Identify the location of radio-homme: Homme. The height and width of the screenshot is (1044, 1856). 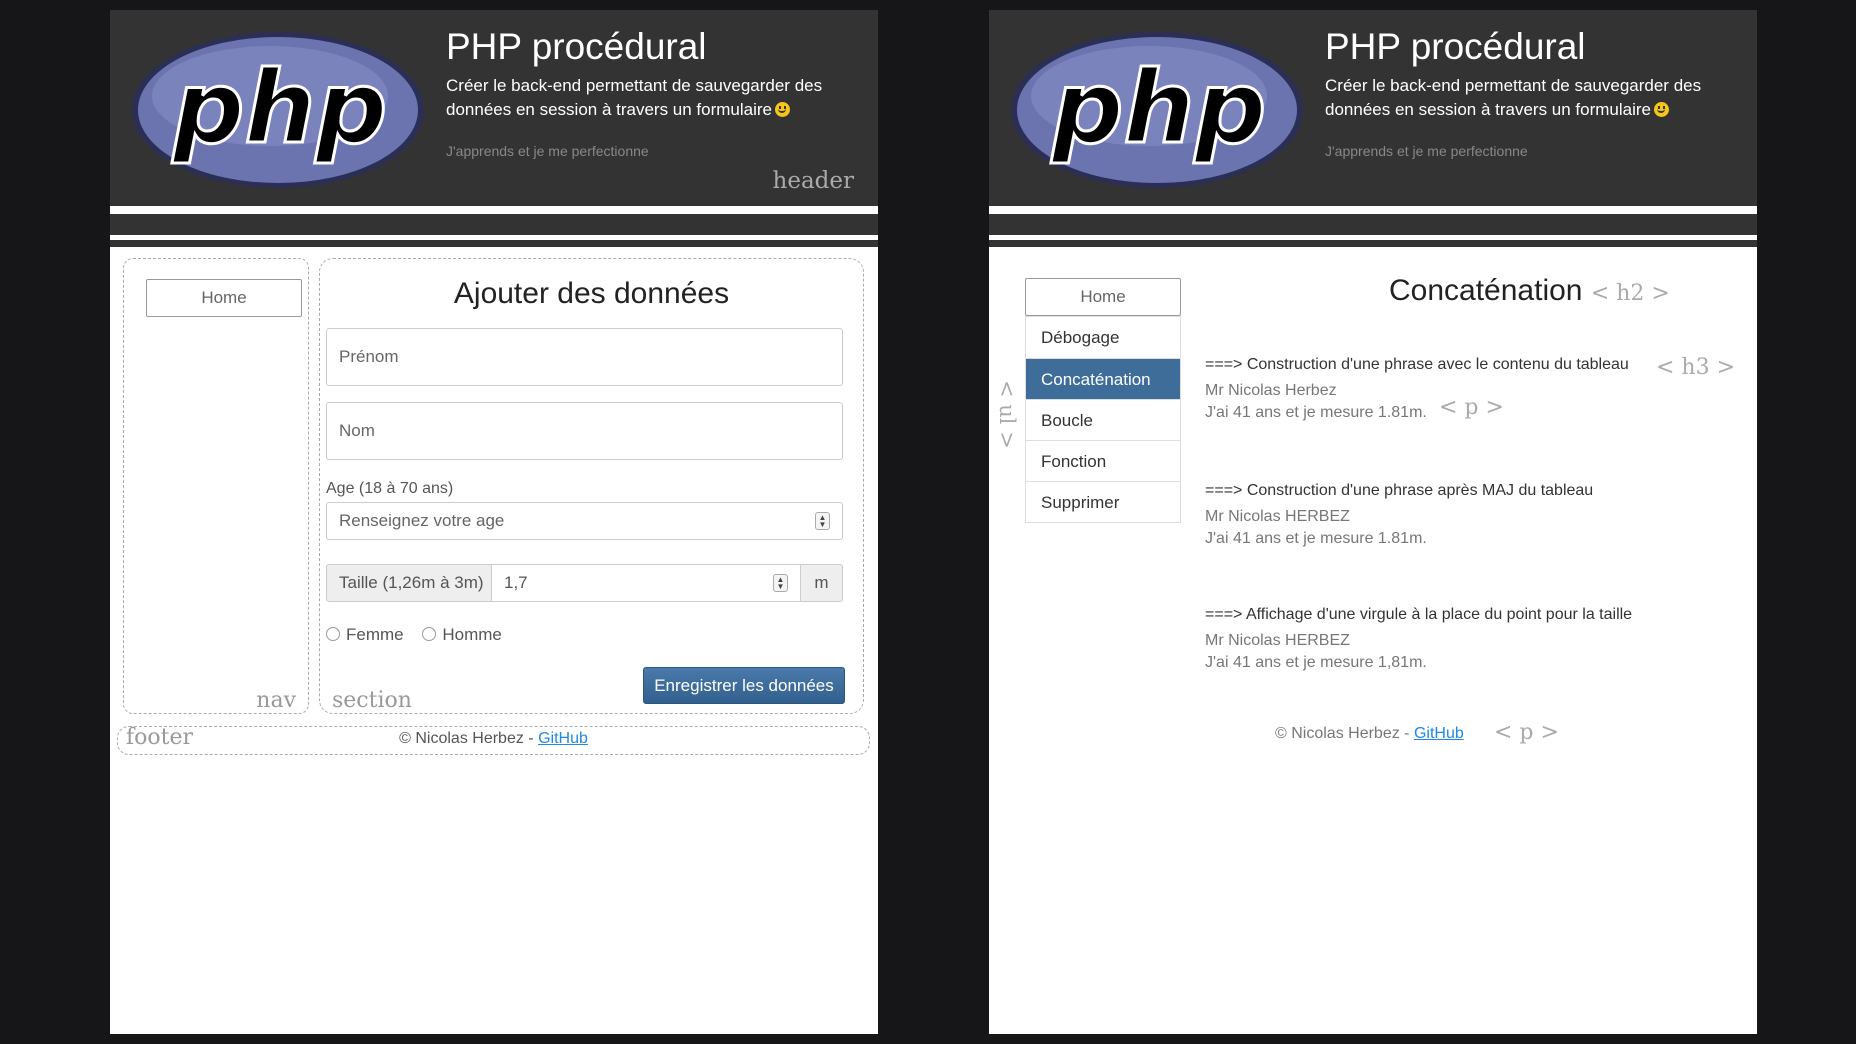
(462, 634).